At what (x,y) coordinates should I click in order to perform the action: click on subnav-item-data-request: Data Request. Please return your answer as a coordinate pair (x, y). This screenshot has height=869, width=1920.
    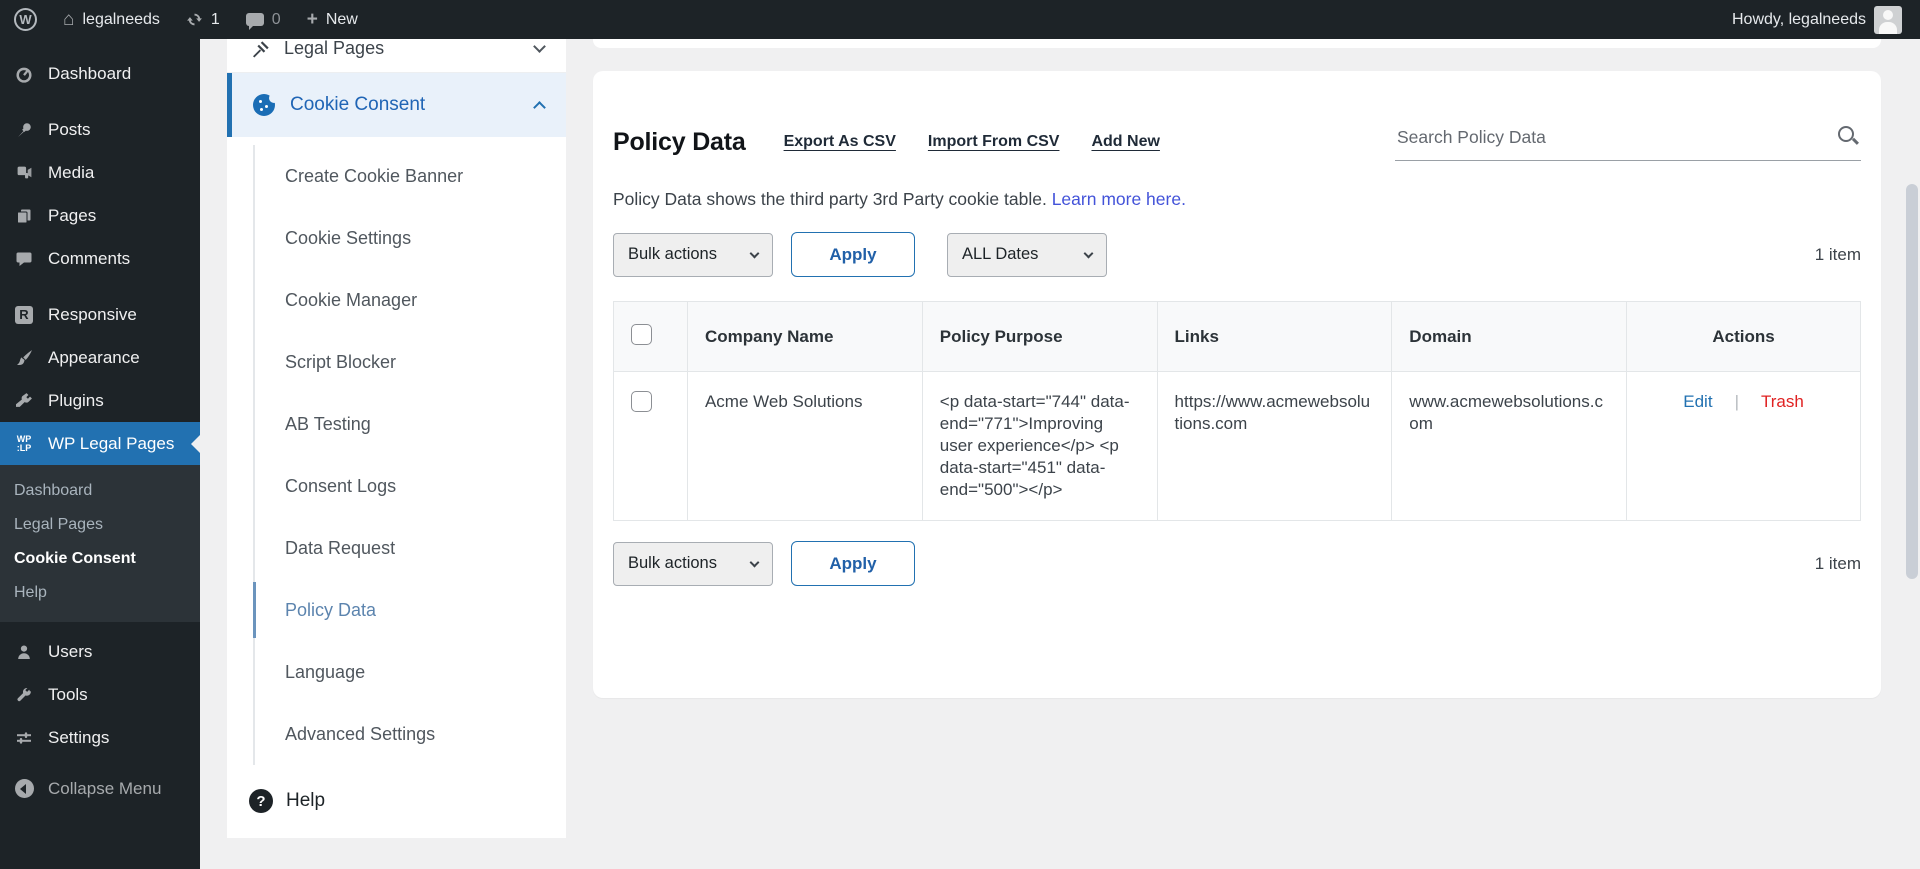
    Looking at the image, I should click on (410, 548).